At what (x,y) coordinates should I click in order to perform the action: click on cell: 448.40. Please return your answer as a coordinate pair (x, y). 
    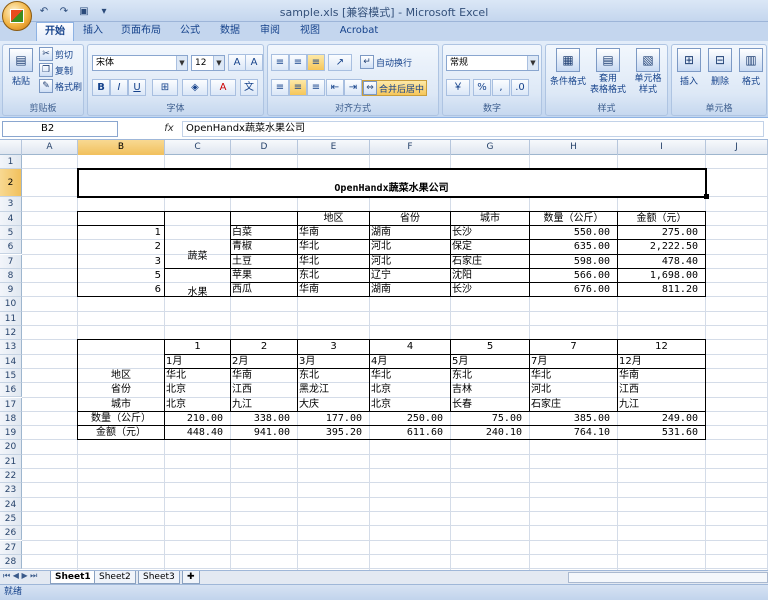
    Looking at the image, I should click on (197, 433).